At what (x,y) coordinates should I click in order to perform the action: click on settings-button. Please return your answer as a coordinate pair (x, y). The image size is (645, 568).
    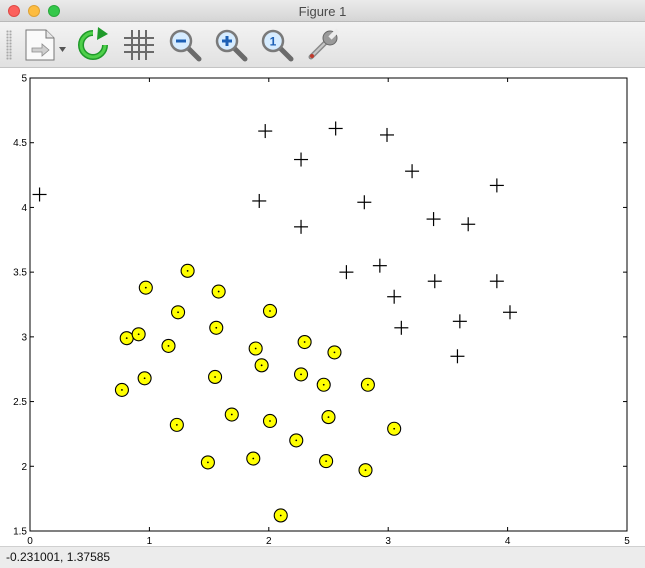
    Looking at the image, I should click on (323, 45).